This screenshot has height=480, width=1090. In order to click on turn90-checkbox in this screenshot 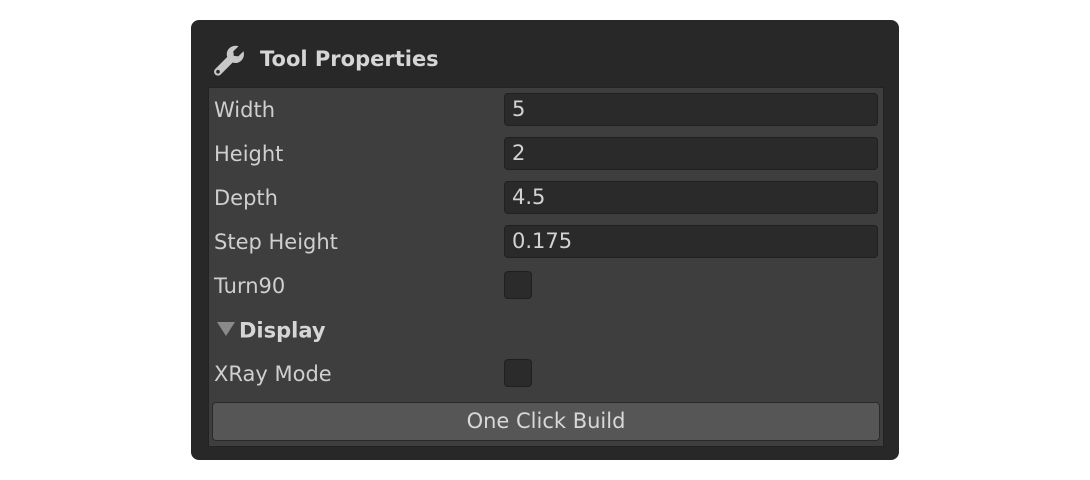, I will do `click(518, 285)`.